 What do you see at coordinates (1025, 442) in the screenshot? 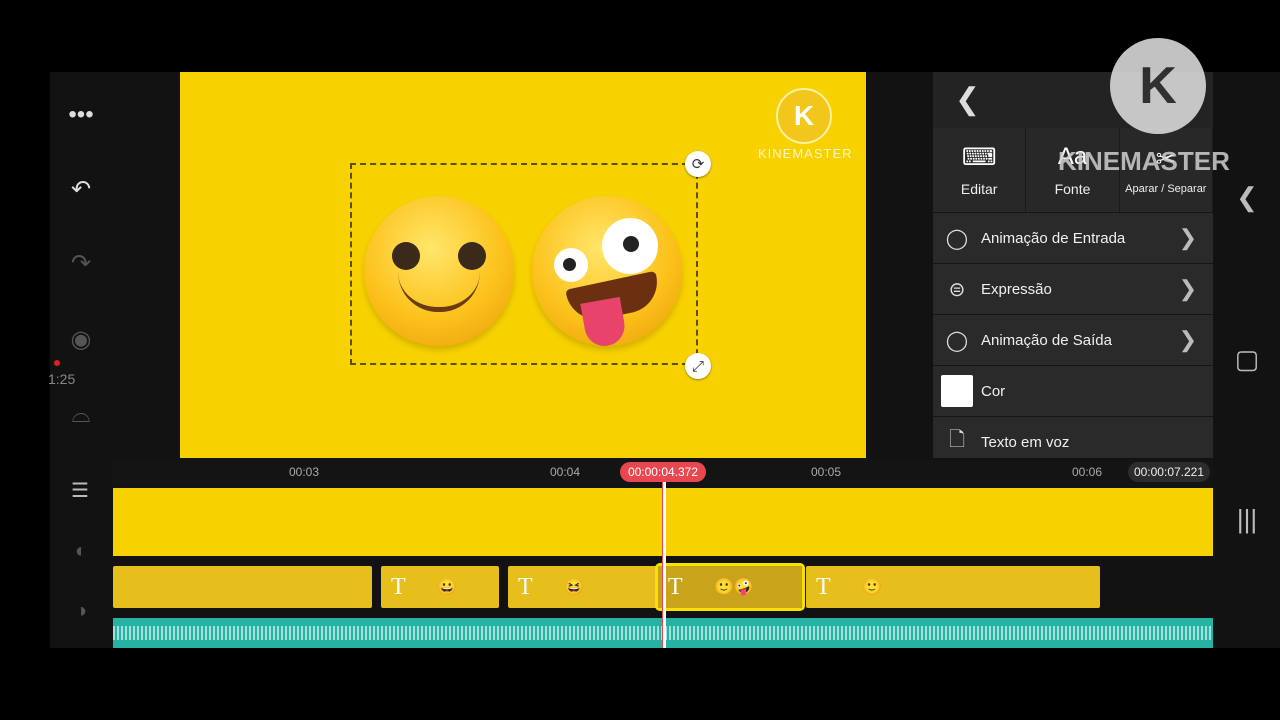
I see `menu-label: Texto em voz` at bounding box center [1025, 442].